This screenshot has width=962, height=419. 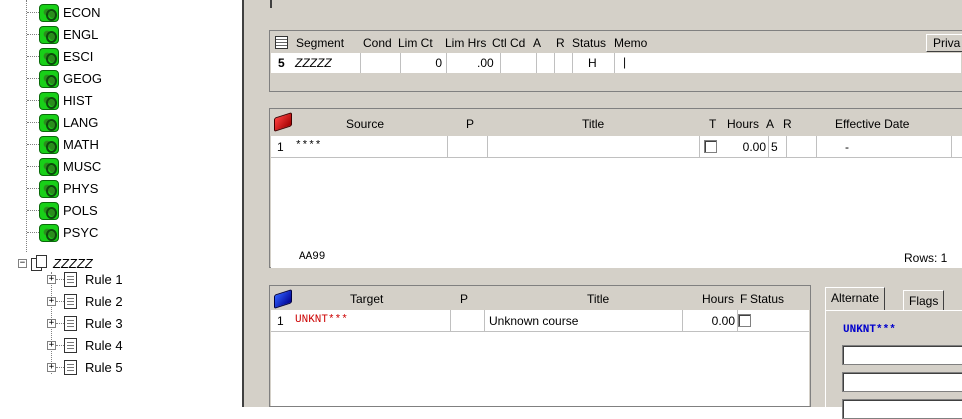 What do you see at coordinates (754, 147) in the screenshot?
I see `hours-value: 0.00` at bounding box center [754, 147].